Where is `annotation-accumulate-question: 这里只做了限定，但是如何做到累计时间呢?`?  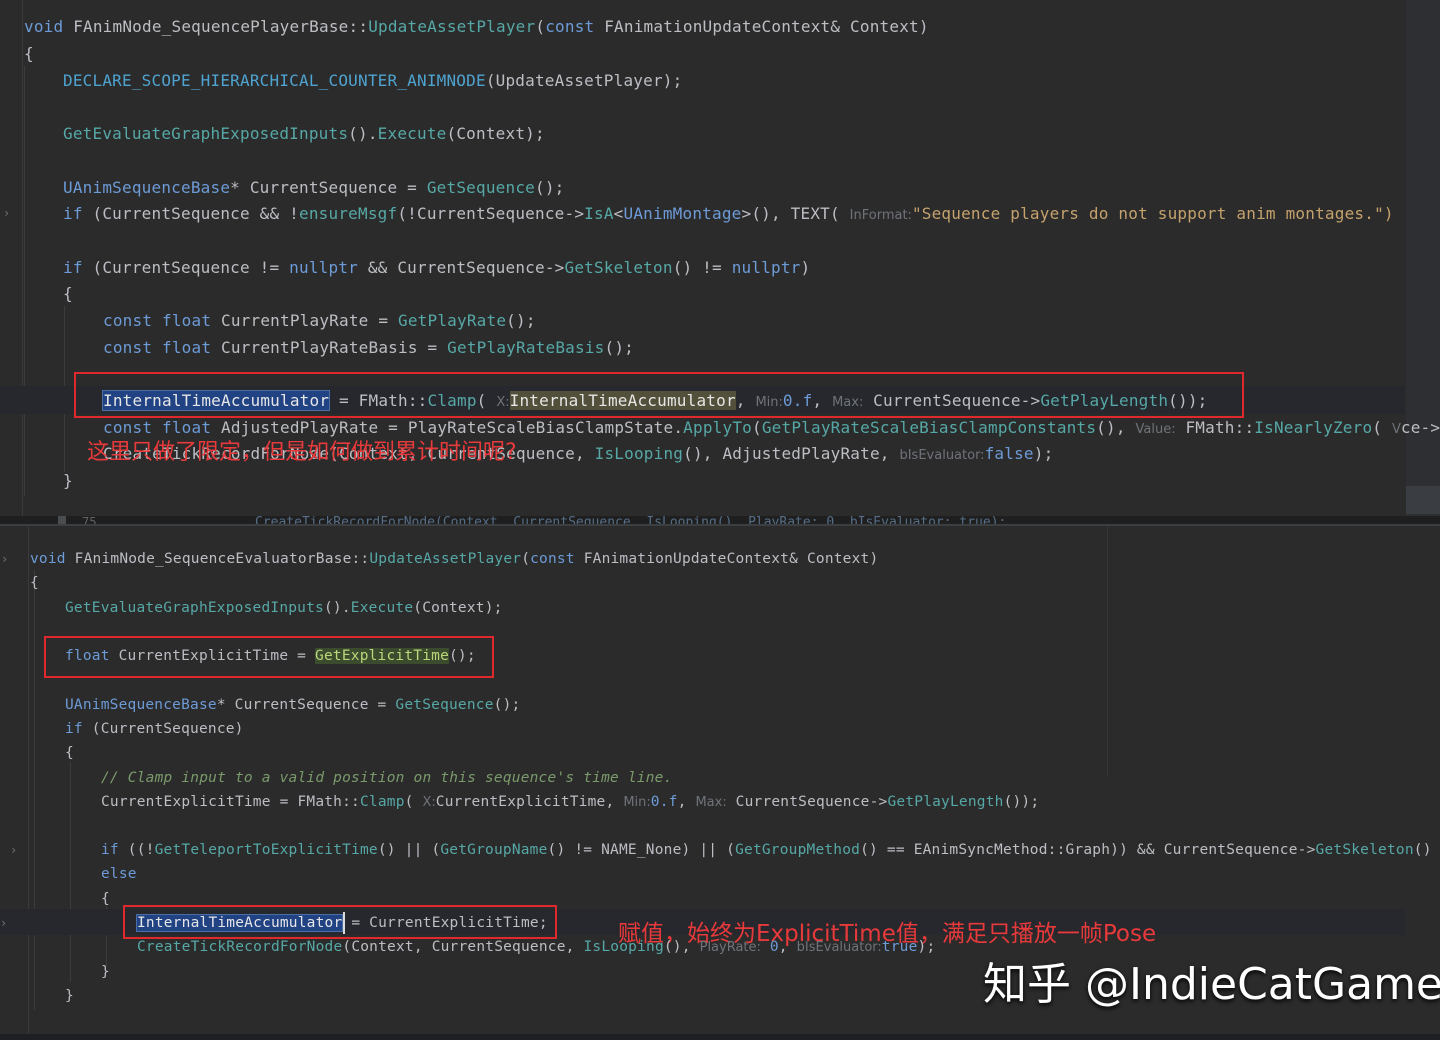 annotation-accumulate-question: 这里只做了限定，但是如何做到累计时间呢? is located at coordinates (302, 452).